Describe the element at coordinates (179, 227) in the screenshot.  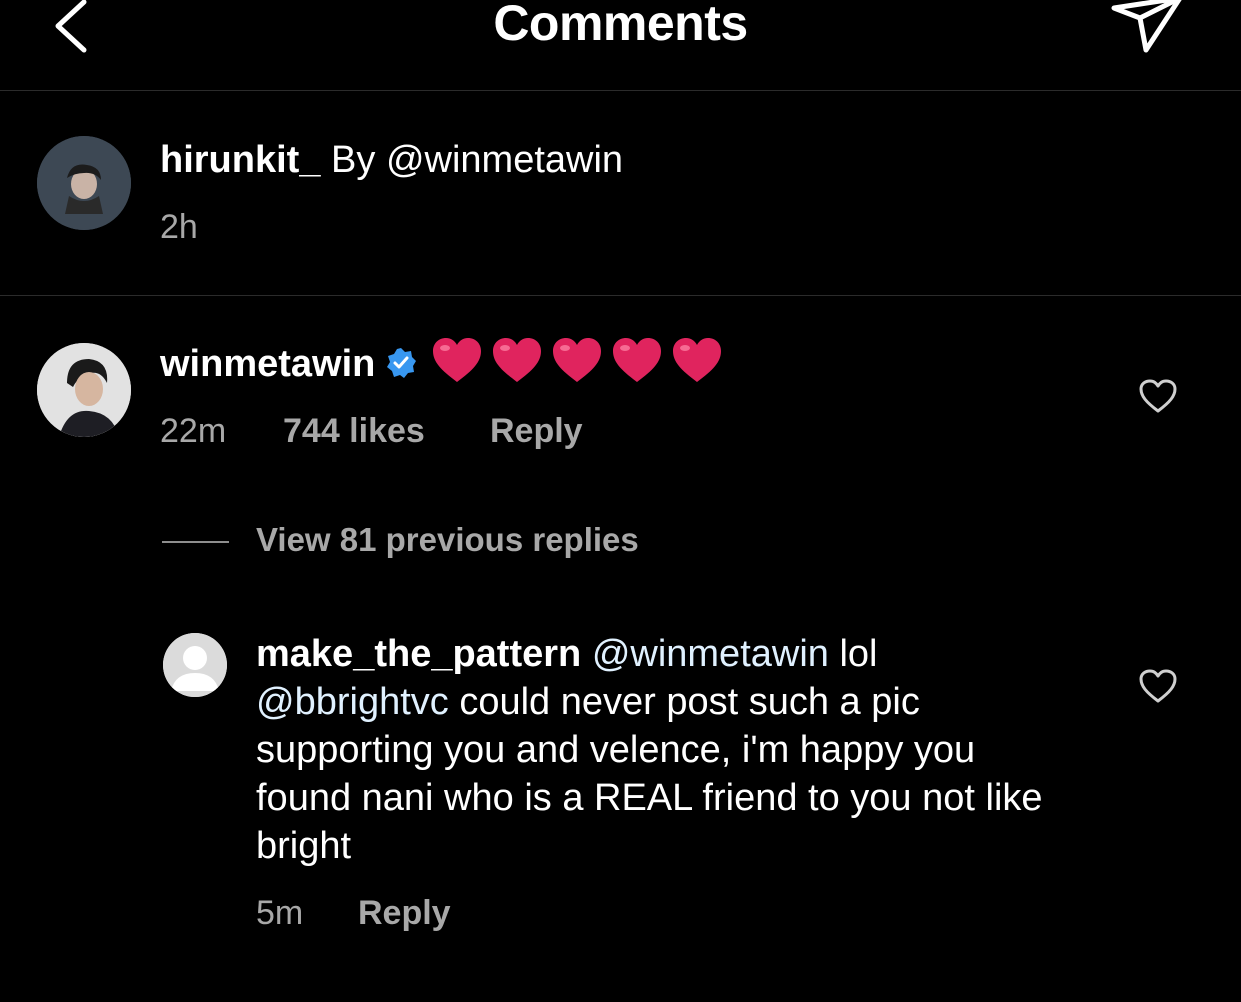
I see `caption-time: 2h` at that location.